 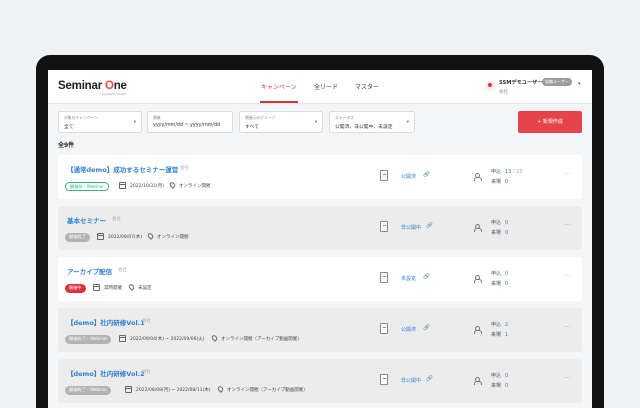 What do you see at coordinates (252, 127) in the screenshot?
I see `filter-value: すべて` at bounding box center [252, 127].